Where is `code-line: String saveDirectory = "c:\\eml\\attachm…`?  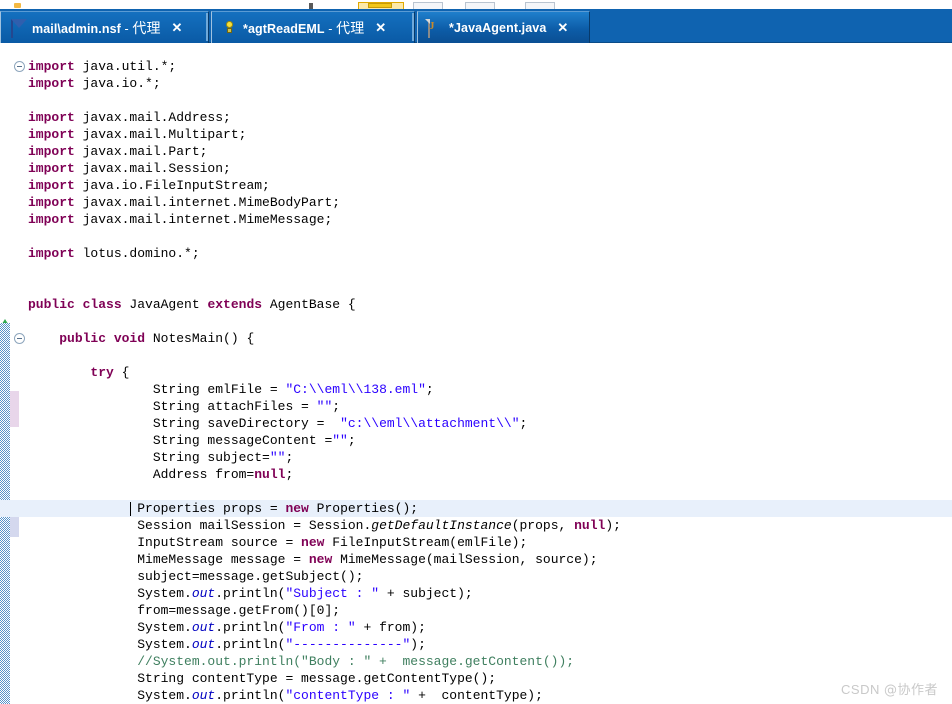
code-line: String saveDirectory = "c:\\eml\\attachm… is located at coordinates (476, 423).